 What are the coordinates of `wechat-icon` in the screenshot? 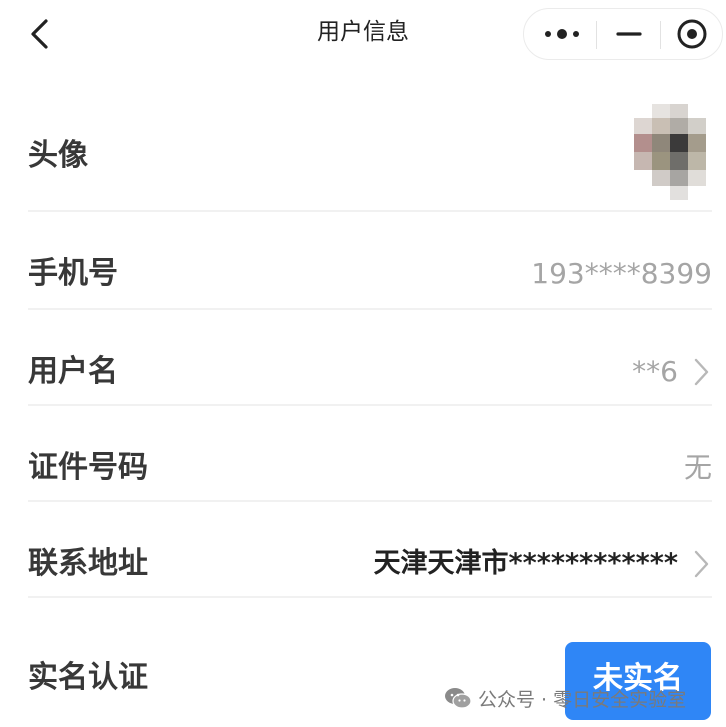 It's located at (458, 698).